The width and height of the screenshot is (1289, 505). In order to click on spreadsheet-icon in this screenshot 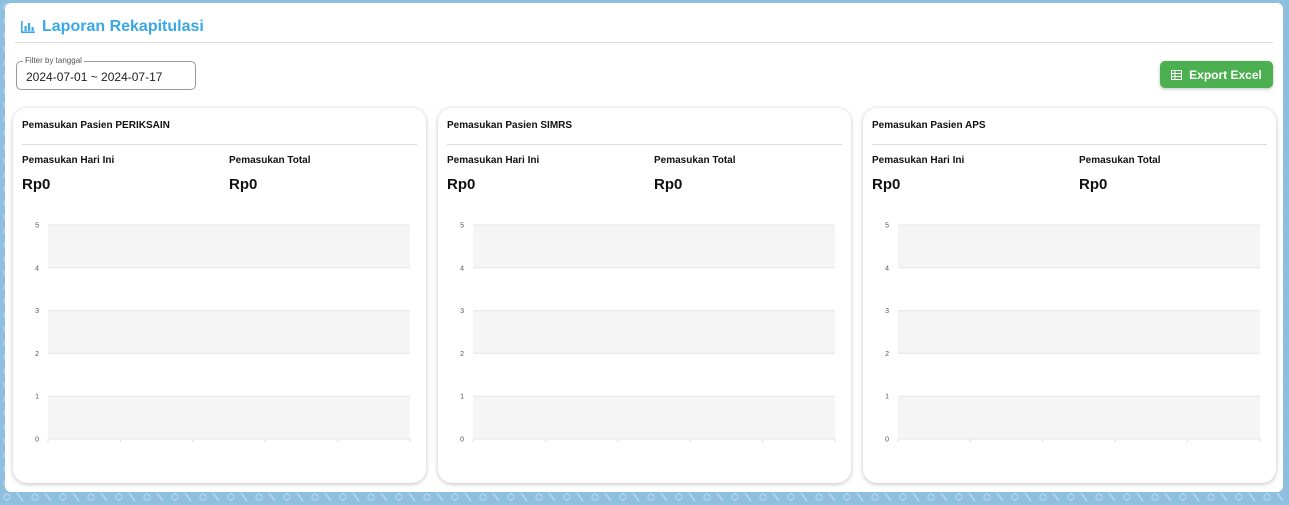, I will do `click(1177, 74)`.